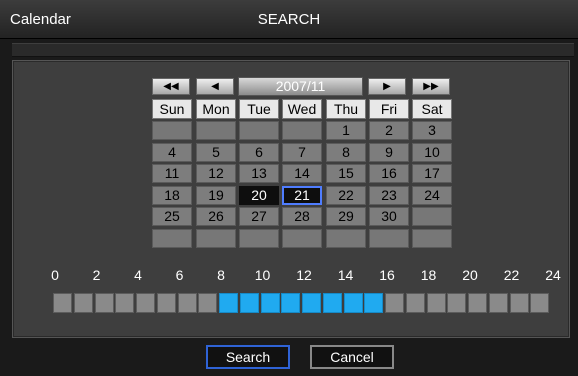  What do you see at coordinates (216, 173) in the screenshot?
I see `day-cell-12: 12` at bounding box center [216, 173].